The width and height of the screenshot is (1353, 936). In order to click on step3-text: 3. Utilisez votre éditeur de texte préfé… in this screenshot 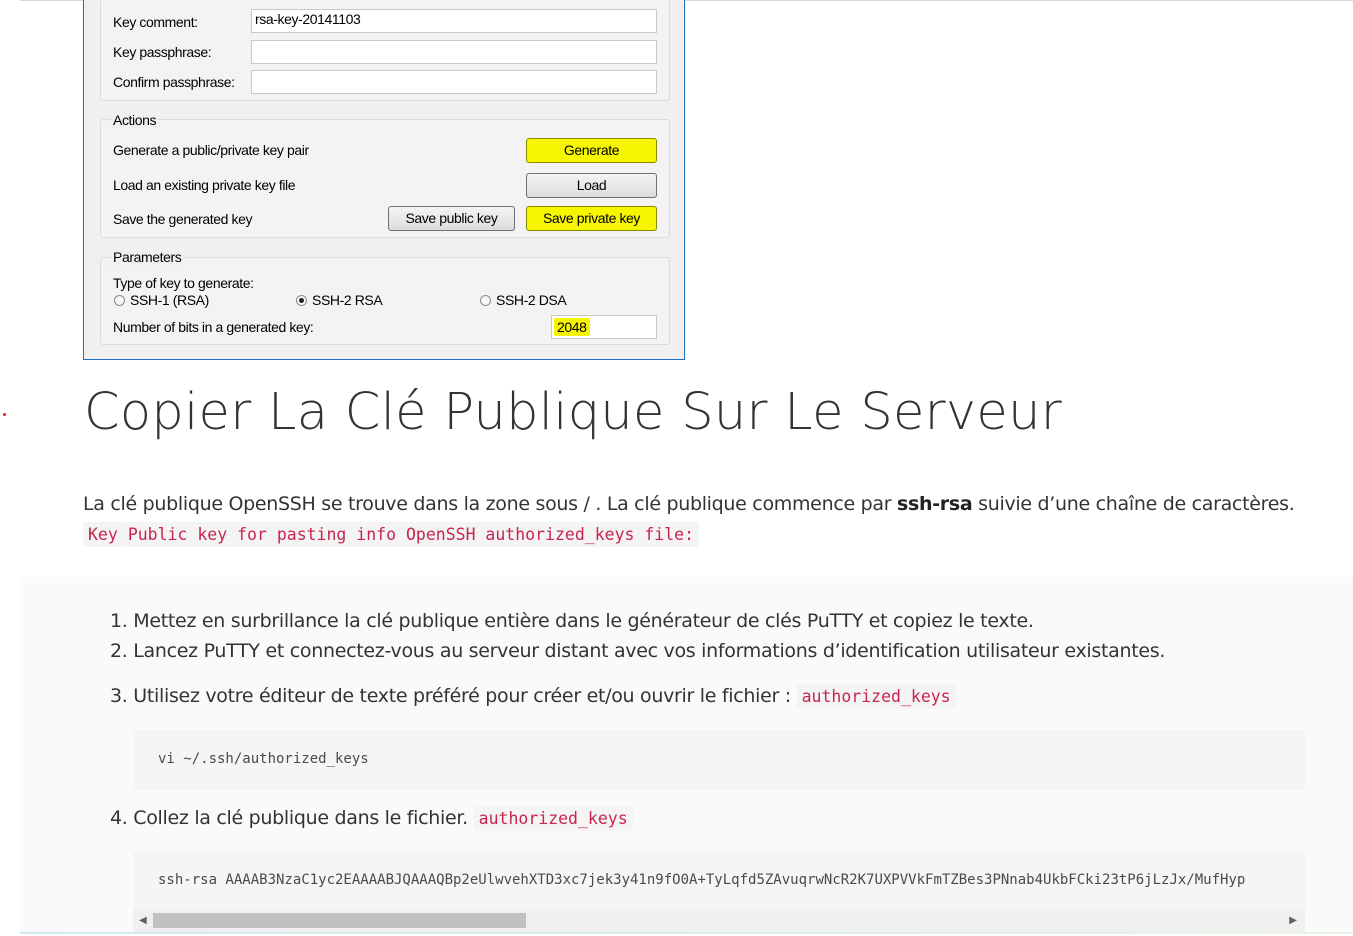, I will do `click(453, 696)`.